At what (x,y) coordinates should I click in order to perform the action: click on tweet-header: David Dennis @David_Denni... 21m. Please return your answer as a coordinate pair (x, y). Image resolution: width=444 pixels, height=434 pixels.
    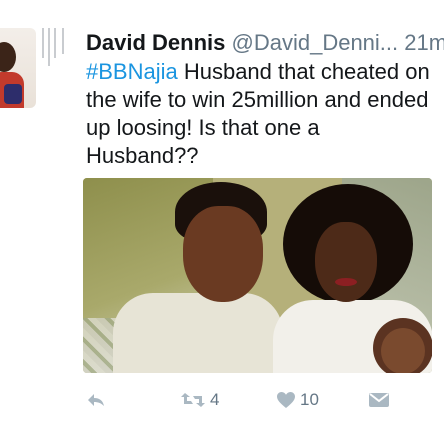
    Looking at the image, I should click on (265, 43).